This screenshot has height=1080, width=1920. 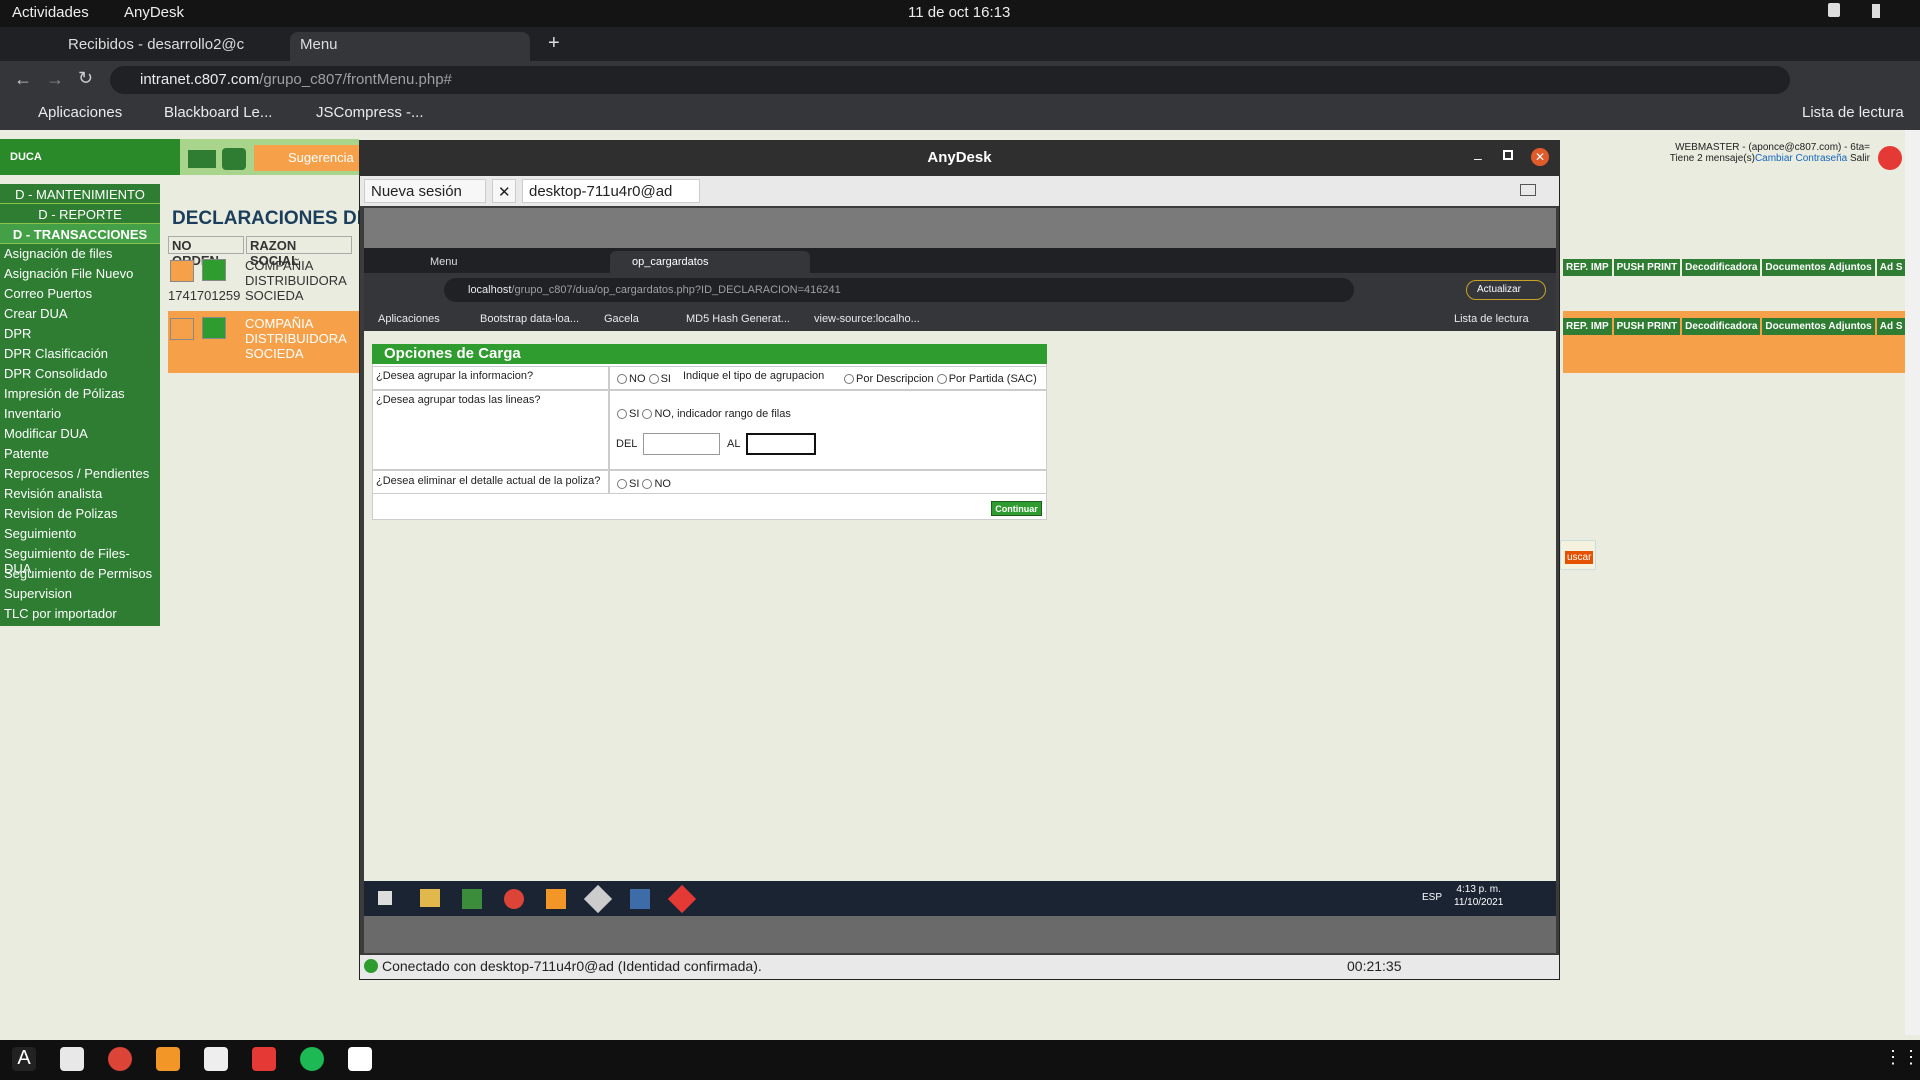 What do you see at coordinates (425, 191) in the screenshot?
I see `new-session-tab: Nueva sesión` at bounding box center [425, 191].